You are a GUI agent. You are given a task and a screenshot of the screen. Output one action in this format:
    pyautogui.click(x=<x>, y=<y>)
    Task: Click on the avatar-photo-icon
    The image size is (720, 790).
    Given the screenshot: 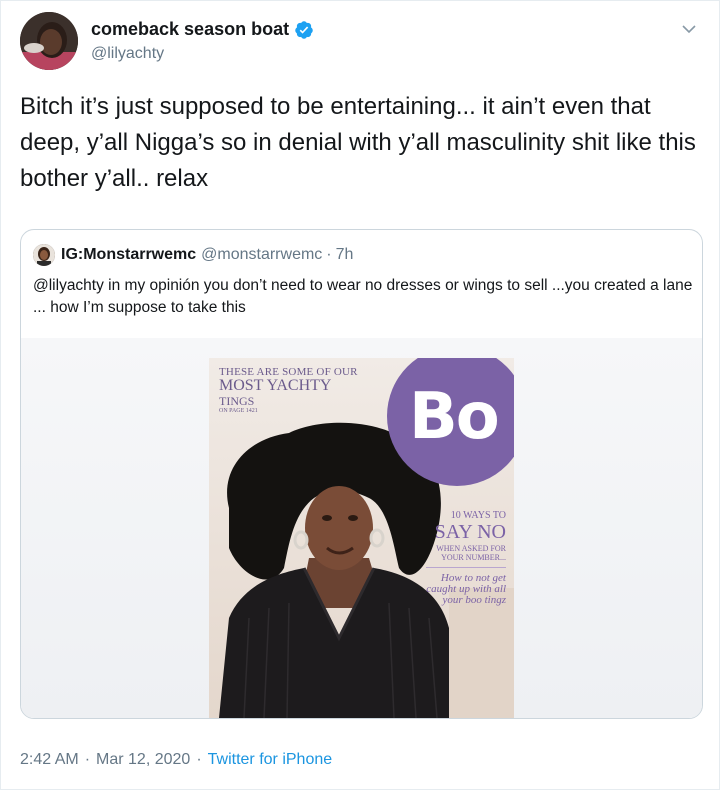 What is the action you would take?
    pyautogui.click(x=49, y=41)
    